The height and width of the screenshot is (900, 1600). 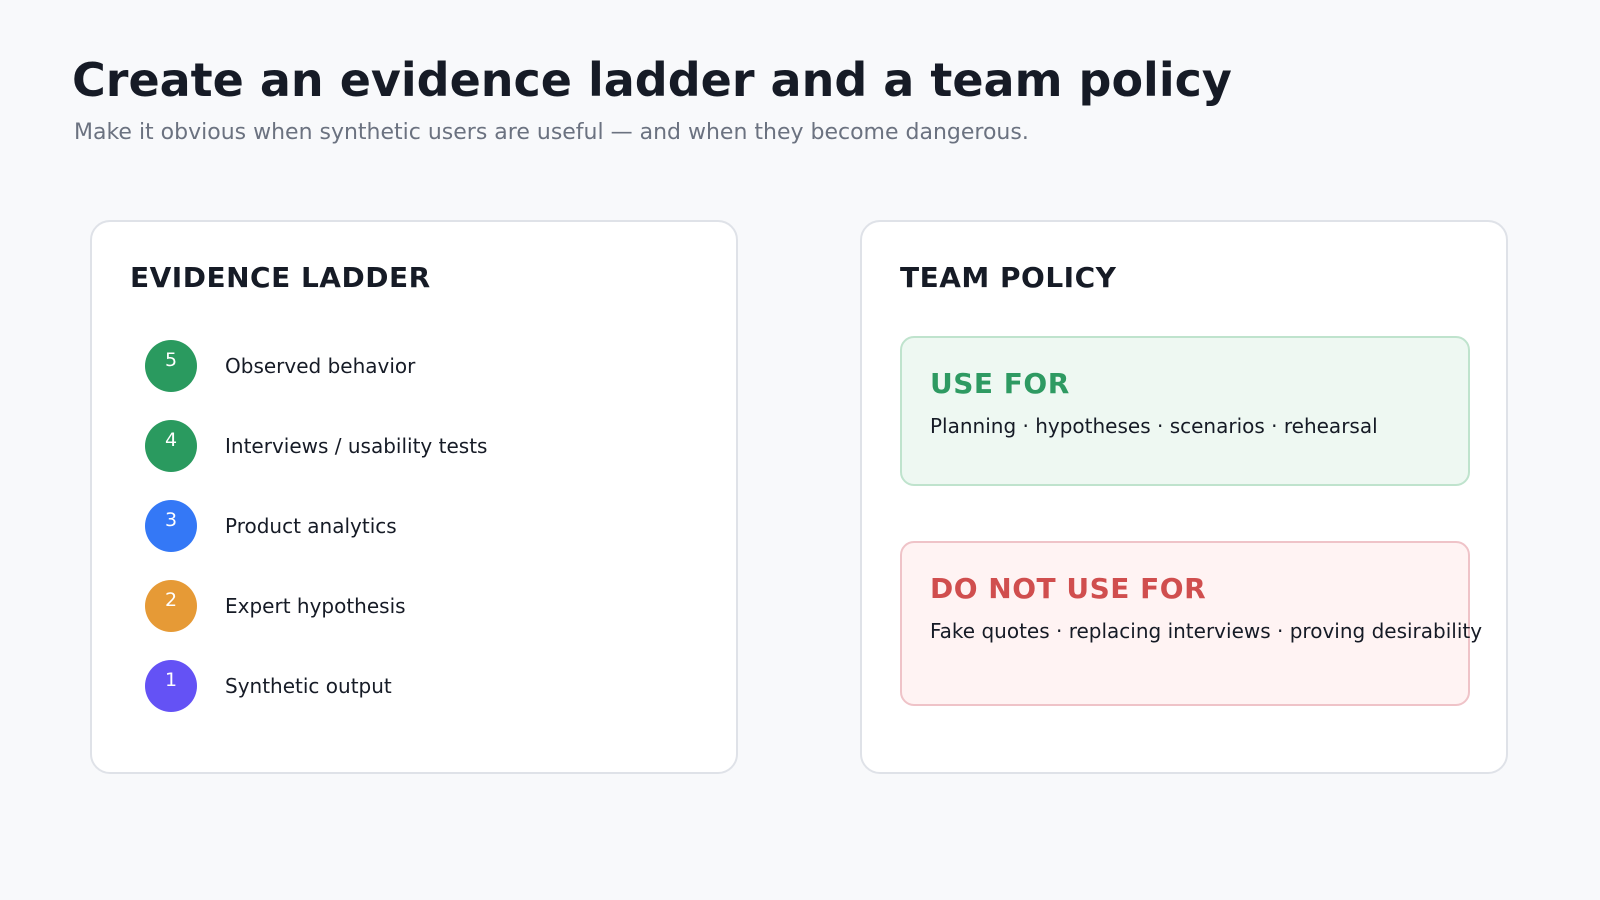 I want to click on step-number-badge: 3, so click(x=171, y=526).